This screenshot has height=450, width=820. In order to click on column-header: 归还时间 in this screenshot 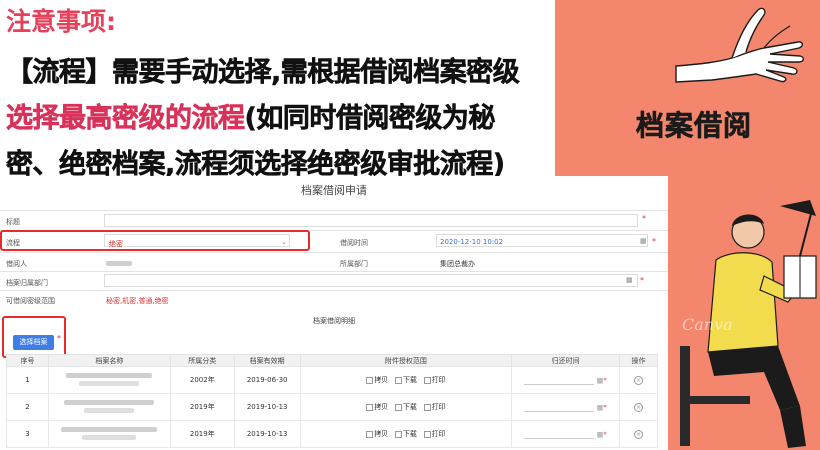, I will do `click(566, 360)`.